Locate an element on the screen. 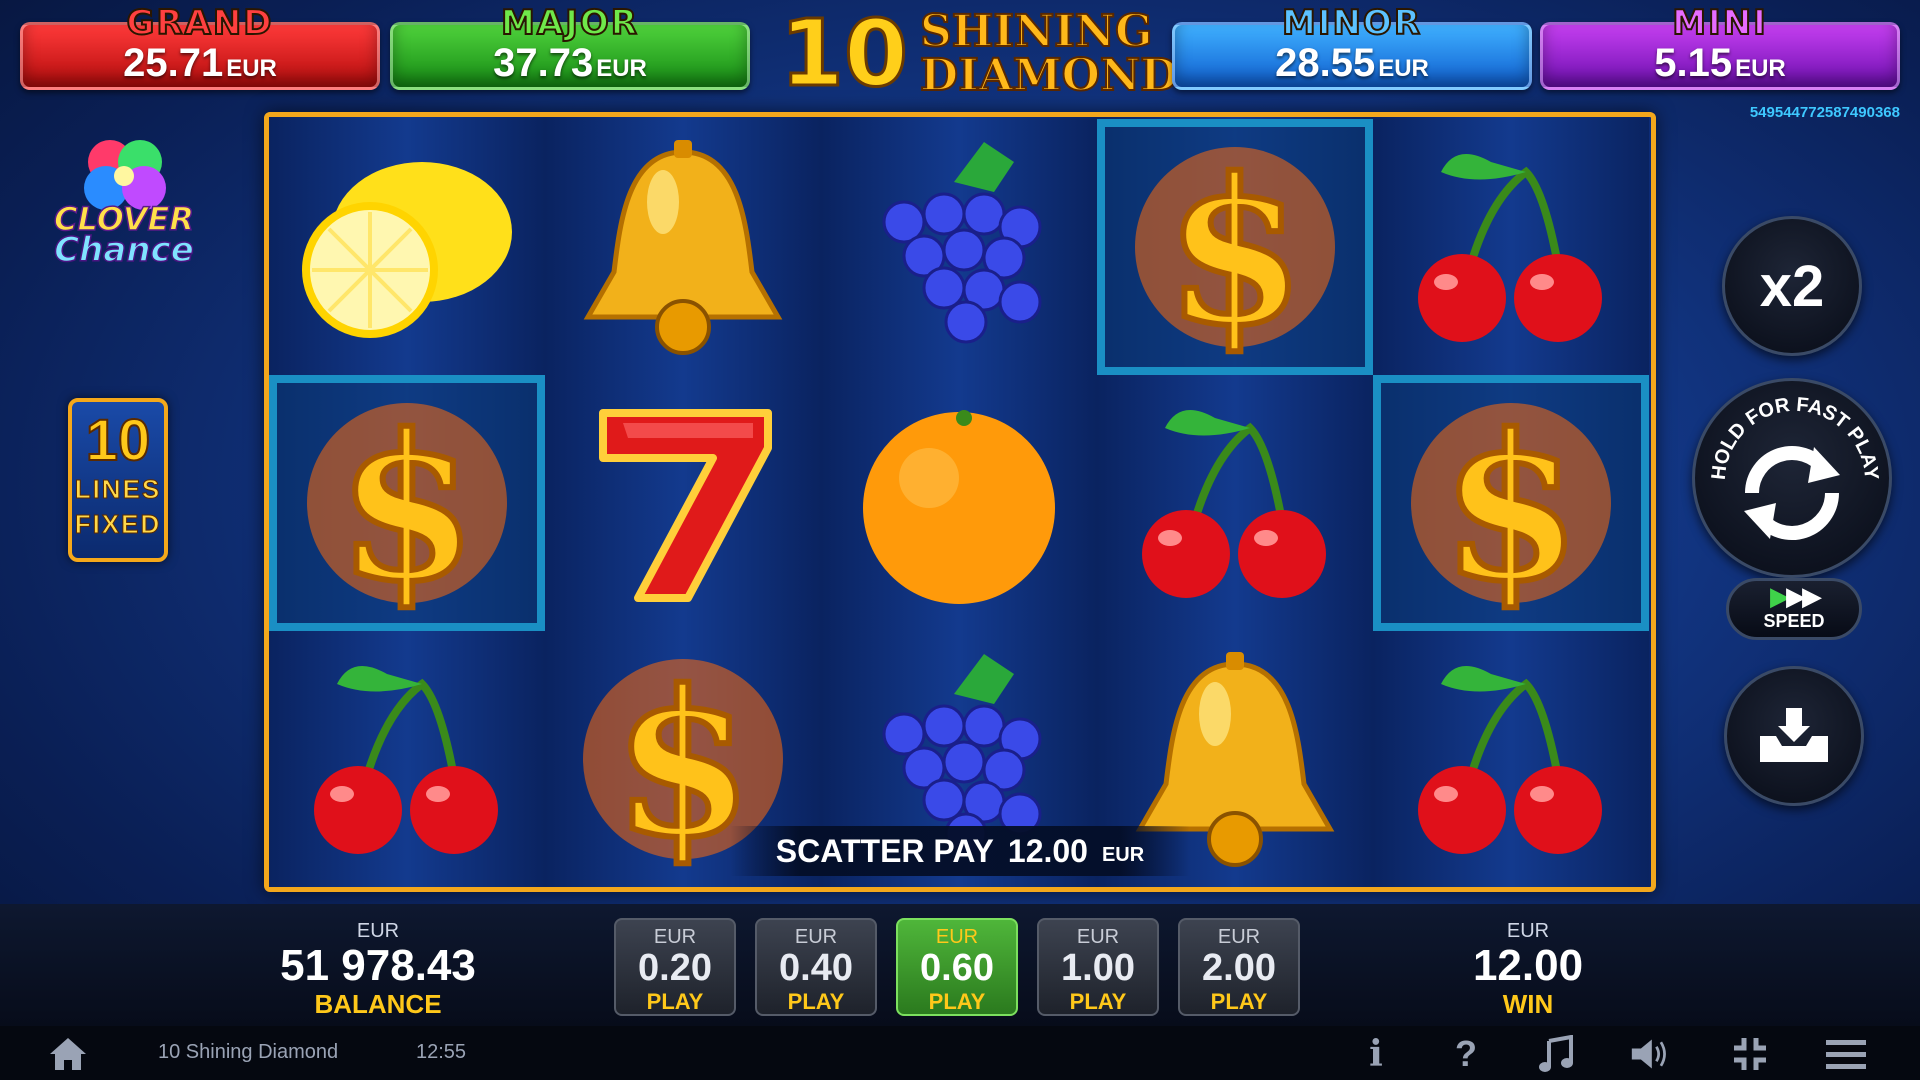  game-title: 10 Shining Diamond is located at coordinates (248, 1052).